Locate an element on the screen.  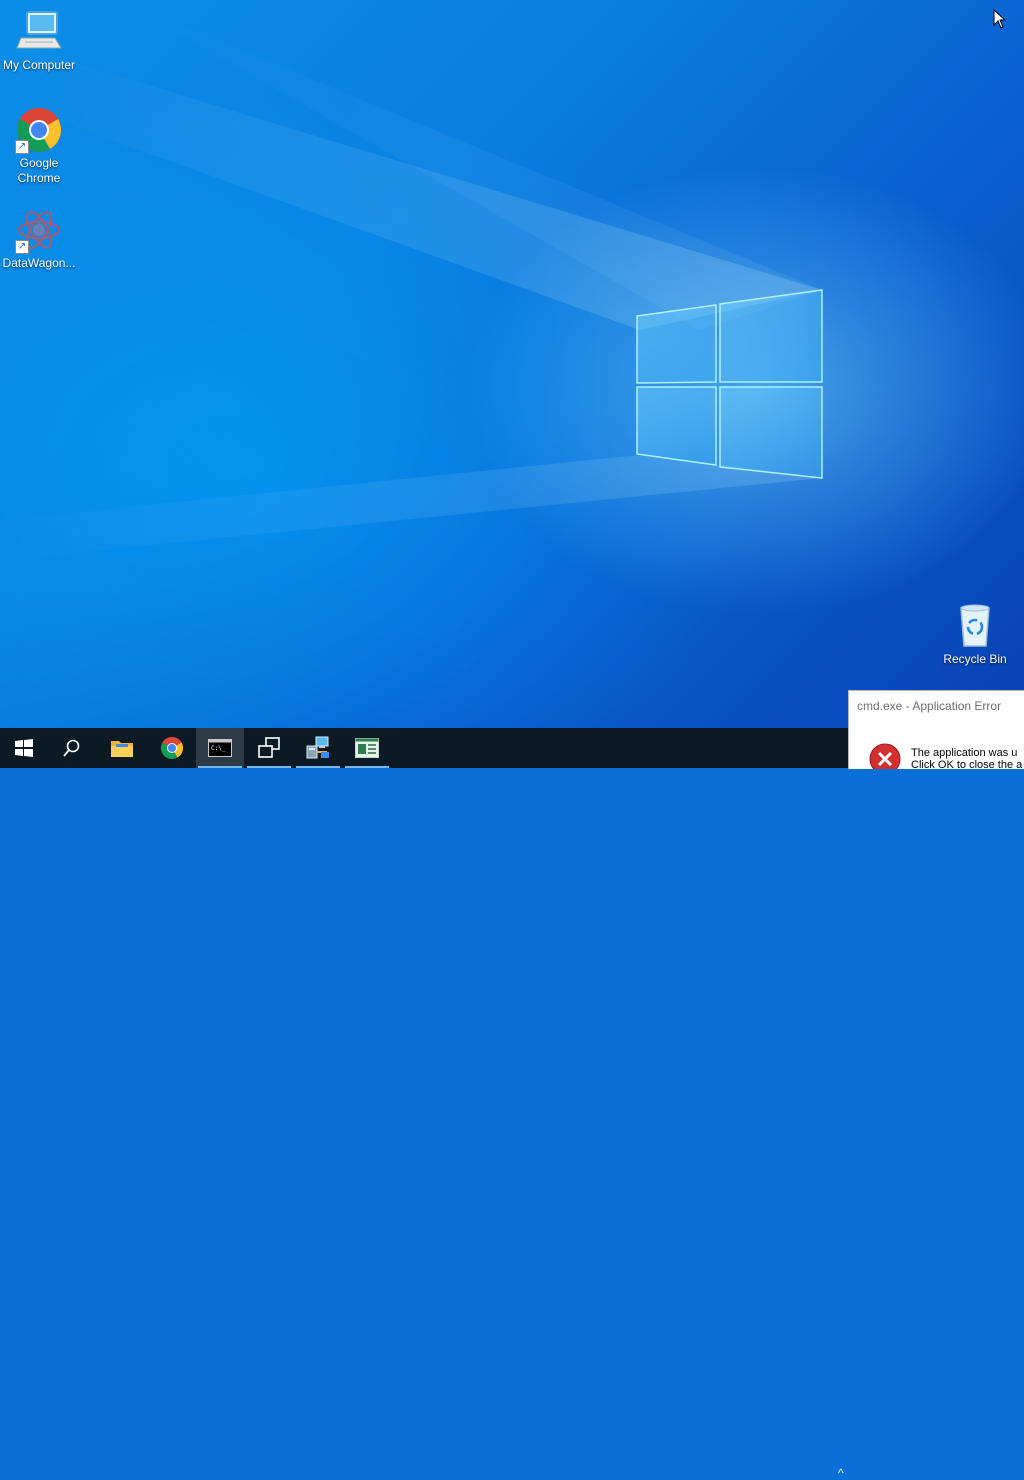
windows-logo-wallpaper is located at coordinates (729, 384).